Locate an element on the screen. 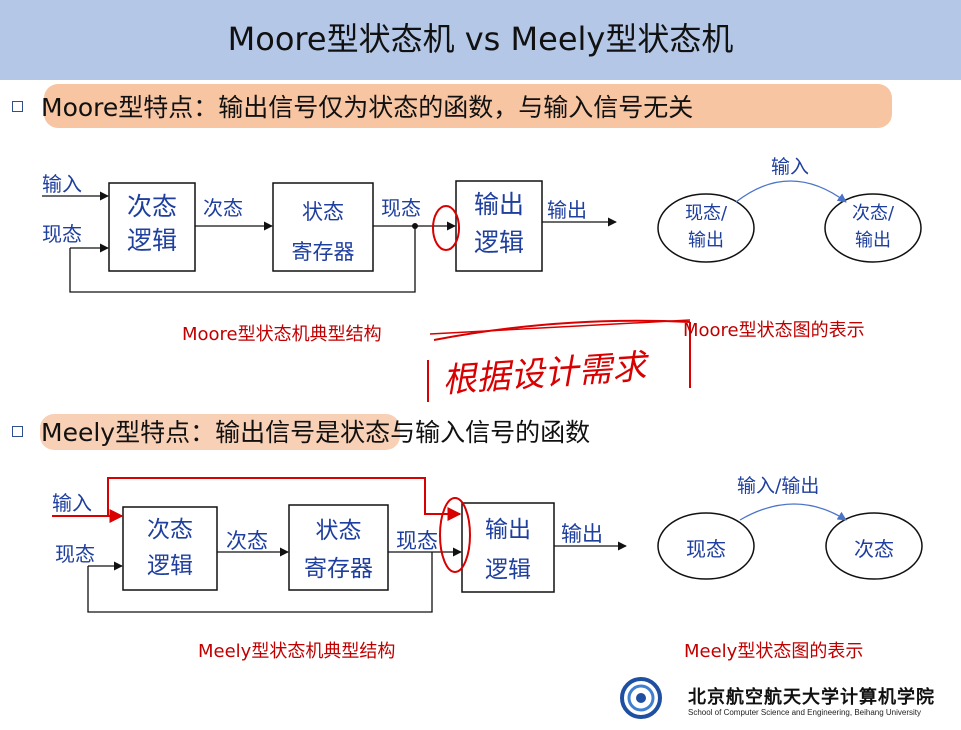 The height and width of the screenshot is (730, 961). meely-caption-diagram: Meely型状态图的表示 is located at coordinates (774, 651).